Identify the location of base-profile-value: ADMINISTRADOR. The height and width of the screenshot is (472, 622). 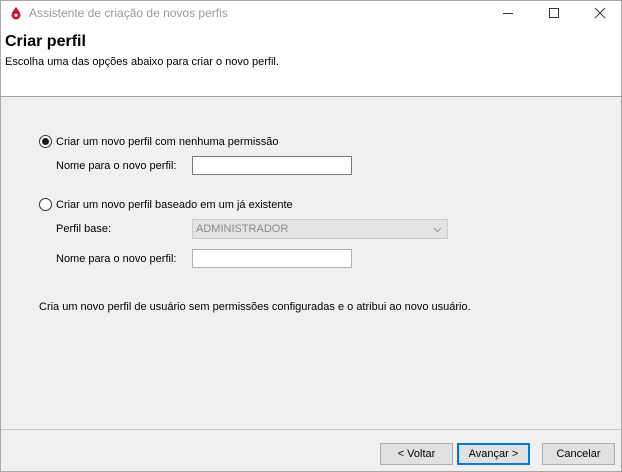
(242, 229).